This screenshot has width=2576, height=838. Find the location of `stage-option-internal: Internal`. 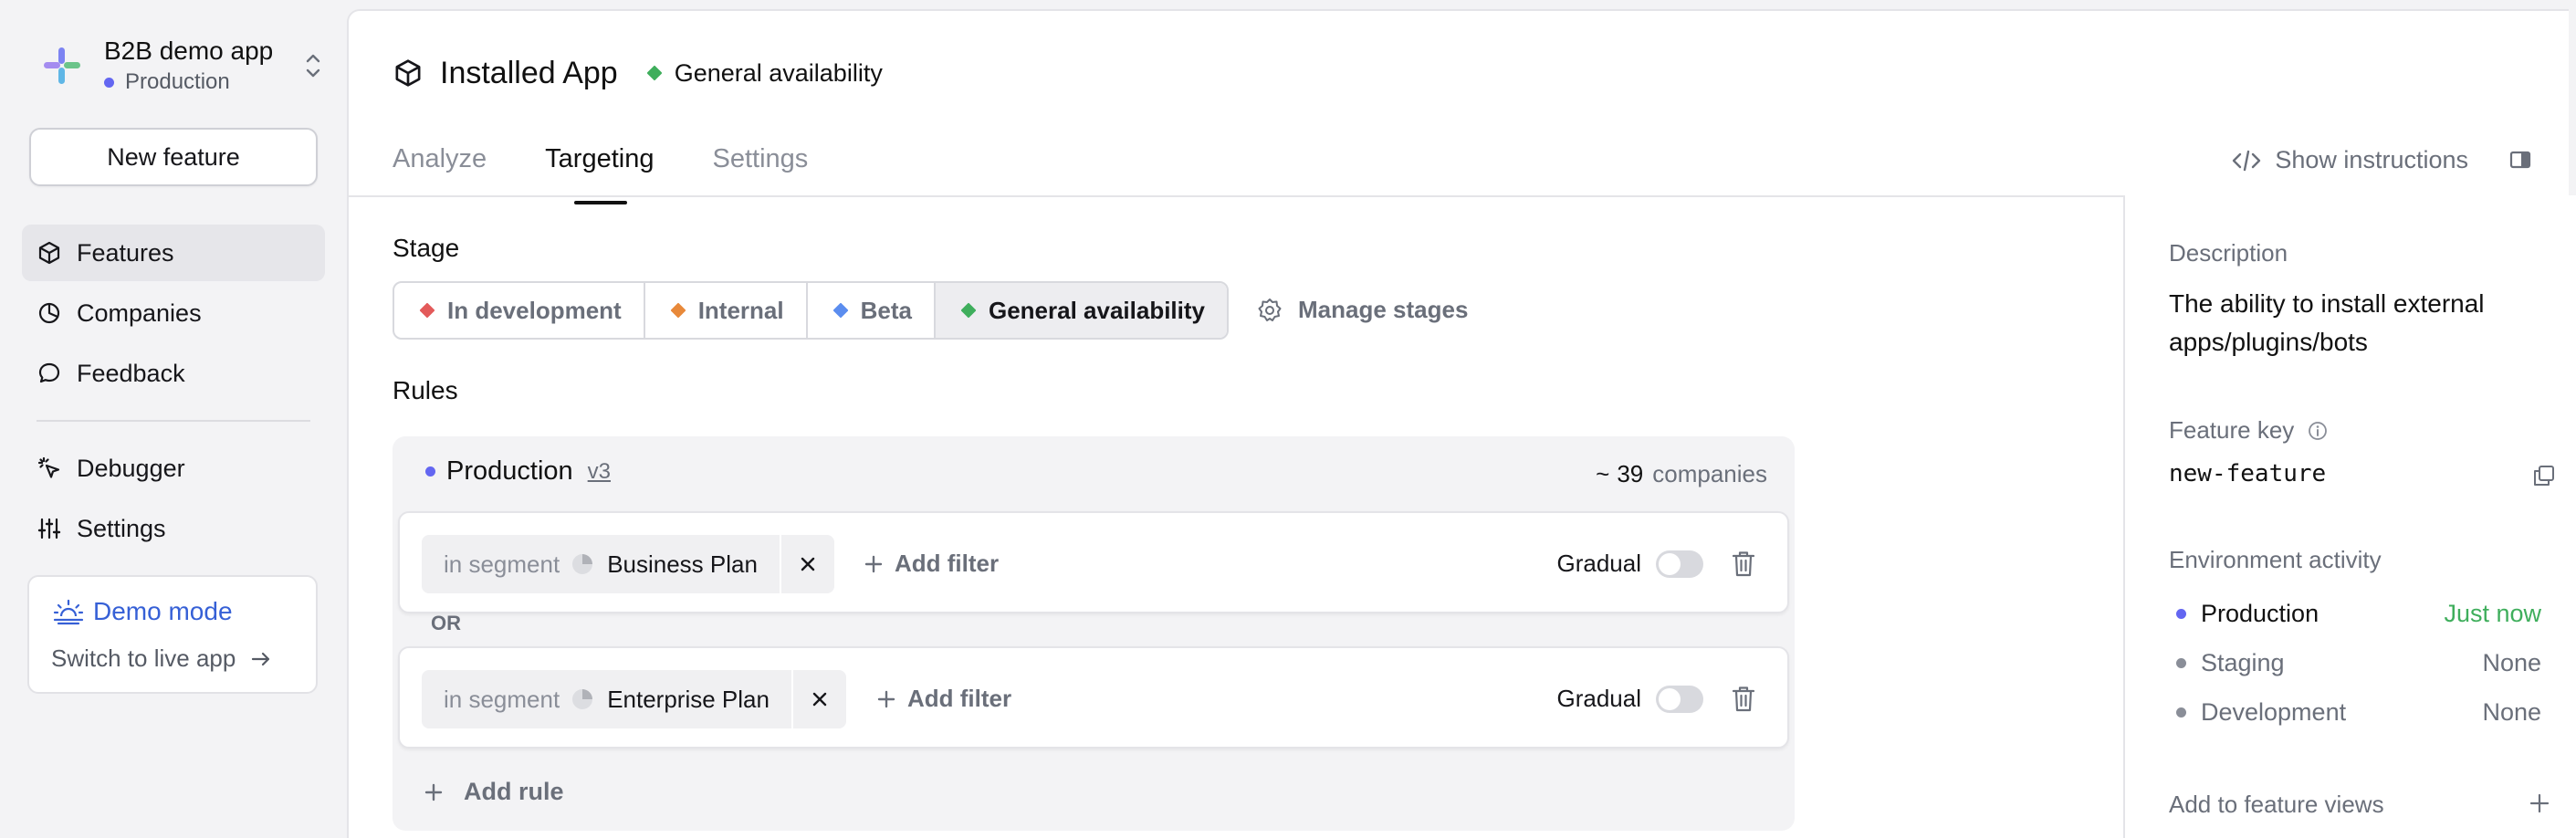

stage-option-internal: Internal is located at coordinates (727, 310).